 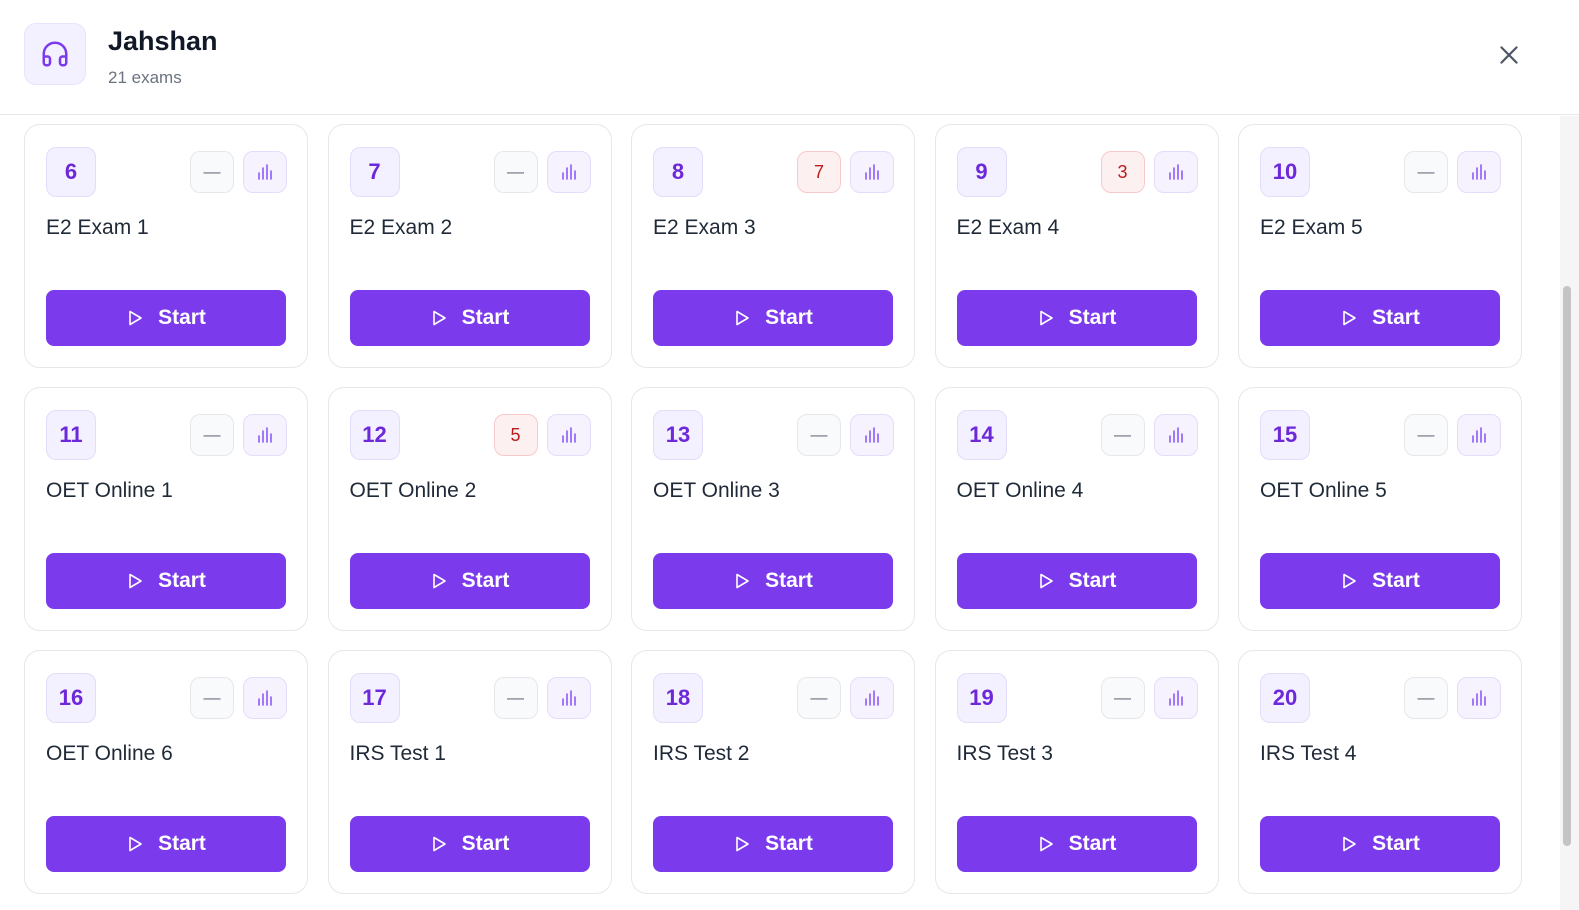 I want to click on exam-title: IRS Test 3, so click(x=1005, y=753).